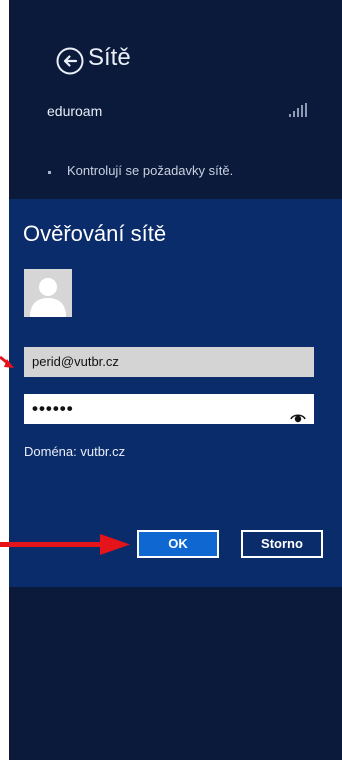  I want to click on back-arrow-circle-icon, so click(70, 61).